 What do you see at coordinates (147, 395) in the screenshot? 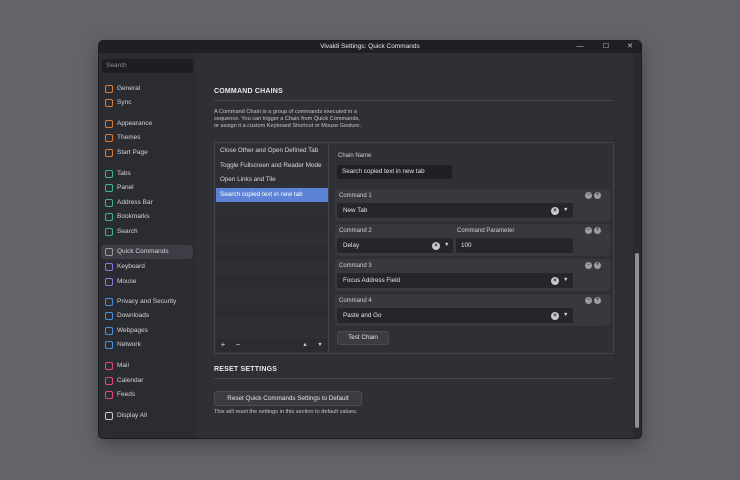
I see `sidebar-item-feeds: Feeds` at bounding box center [147, 395].